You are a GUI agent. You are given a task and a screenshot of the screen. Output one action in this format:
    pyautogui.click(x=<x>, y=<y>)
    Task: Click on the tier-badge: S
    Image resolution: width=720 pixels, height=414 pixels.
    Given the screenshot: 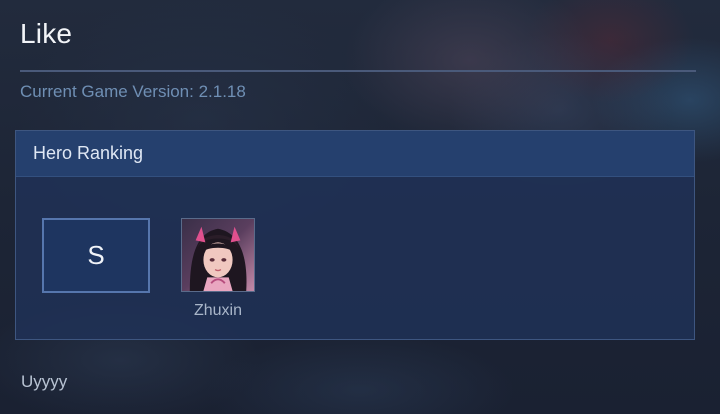 What is the action you would take?
    pyautogui.click(x=96, y=255)
    